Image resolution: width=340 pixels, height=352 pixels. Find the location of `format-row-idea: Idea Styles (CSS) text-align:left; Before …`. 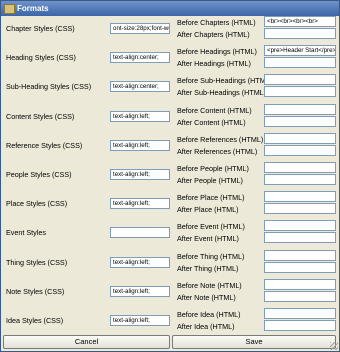

format-row-idea: Idea Styles (CSS) text-align:left; Before … is located at coordinates (170, 323).